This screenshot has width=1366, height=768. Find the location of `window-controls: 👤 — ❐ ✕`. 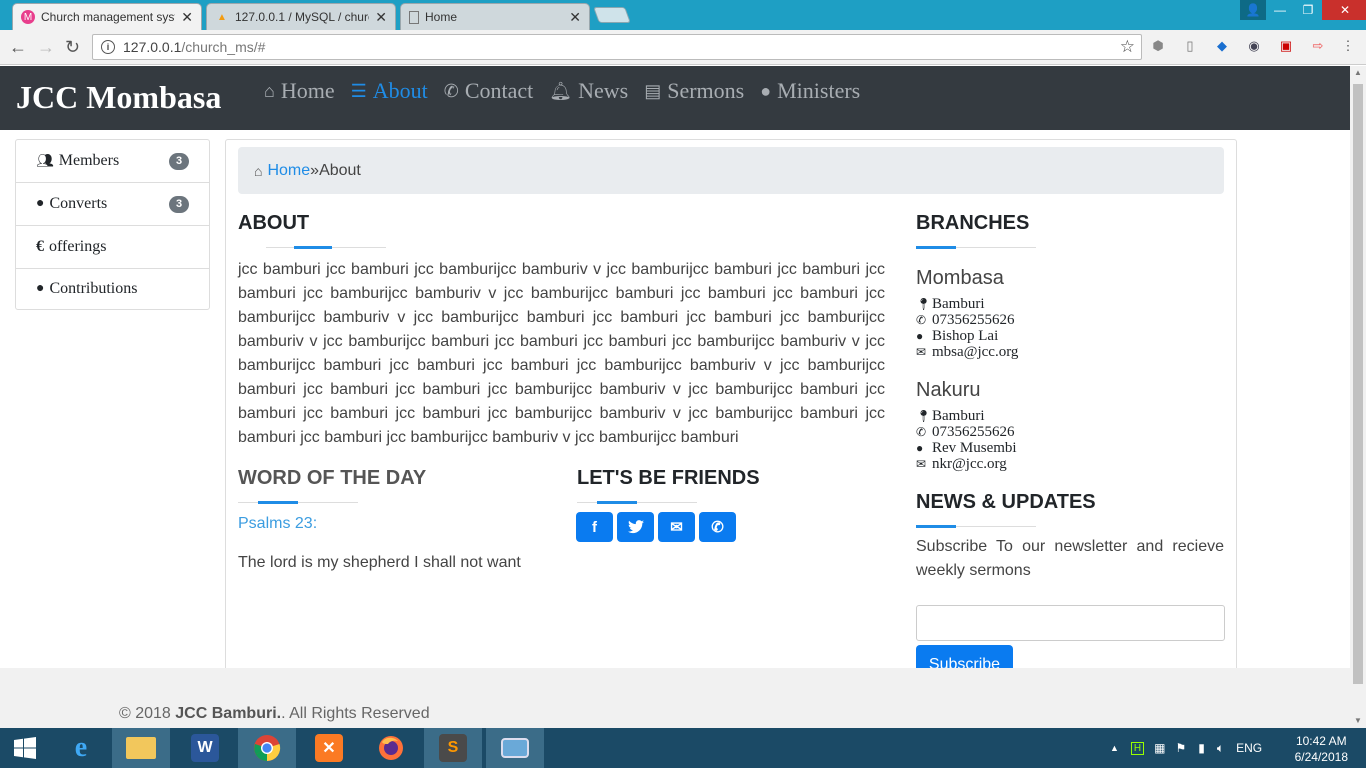

window-controls: 👤 — ❐ ✕ is located at coordinates (1303, 10).